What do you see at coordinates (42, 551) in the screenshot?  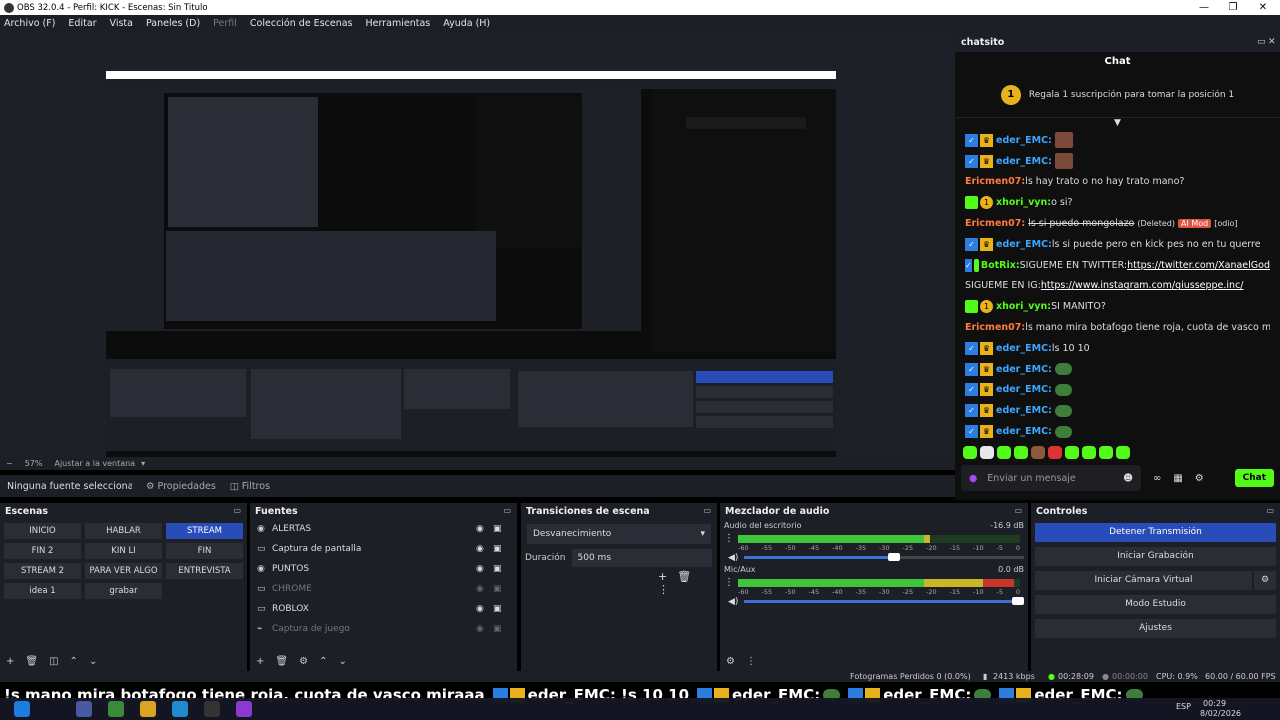 I see `scene-button: FIN 2` at bounding box center [42, 551].